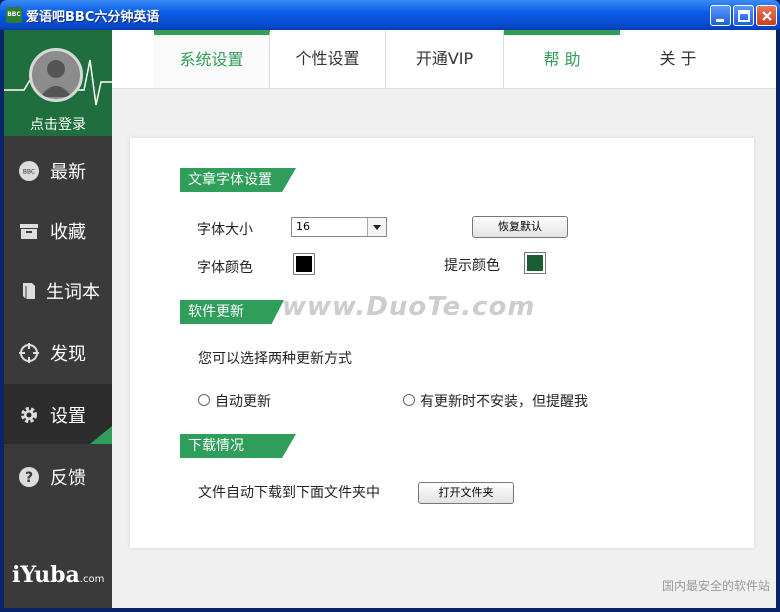 Image resolution: width=780 pixels, height=612 pixels. I want to click on close-icon, so click(767, 16).